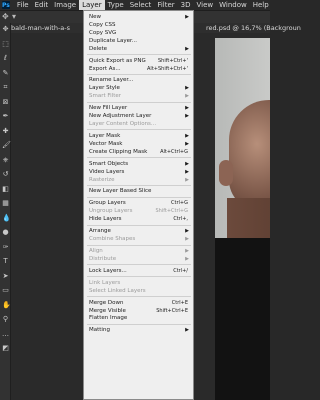 This screenshot has height=400, width=320. Describe the element at coordinates (140, 191) in the screenshot. I see `menu-item-new-layer-based-slice: New Layer Based Slice` at that location.